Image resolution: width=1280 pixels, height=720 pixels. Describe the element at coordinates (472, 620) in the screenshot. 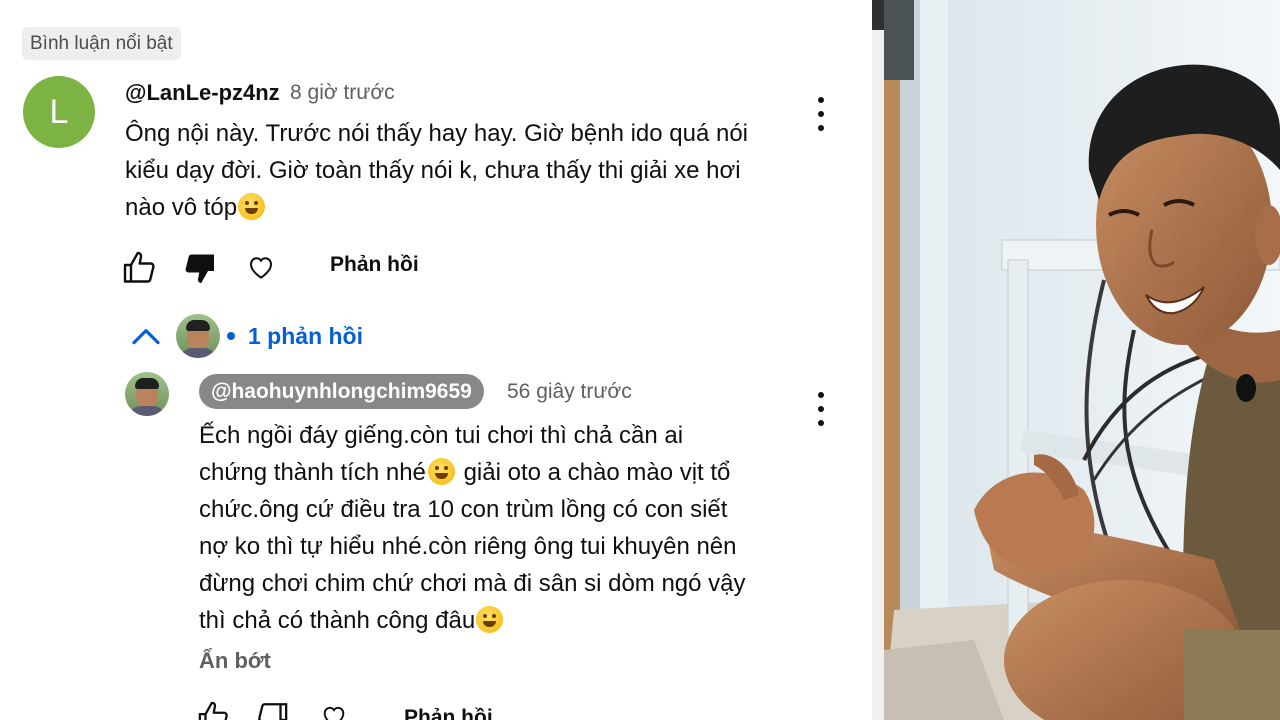

I see `reply-line: thì chả có thành công đâu` at that location.